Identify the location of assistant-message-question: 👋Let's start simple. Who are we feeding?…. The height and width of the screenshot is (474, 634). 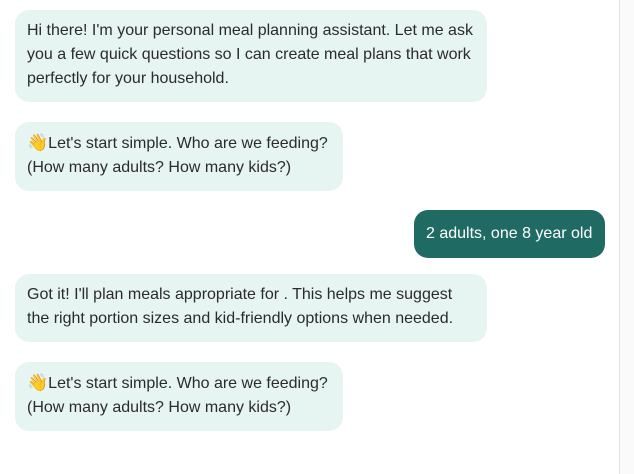
(179, 156).